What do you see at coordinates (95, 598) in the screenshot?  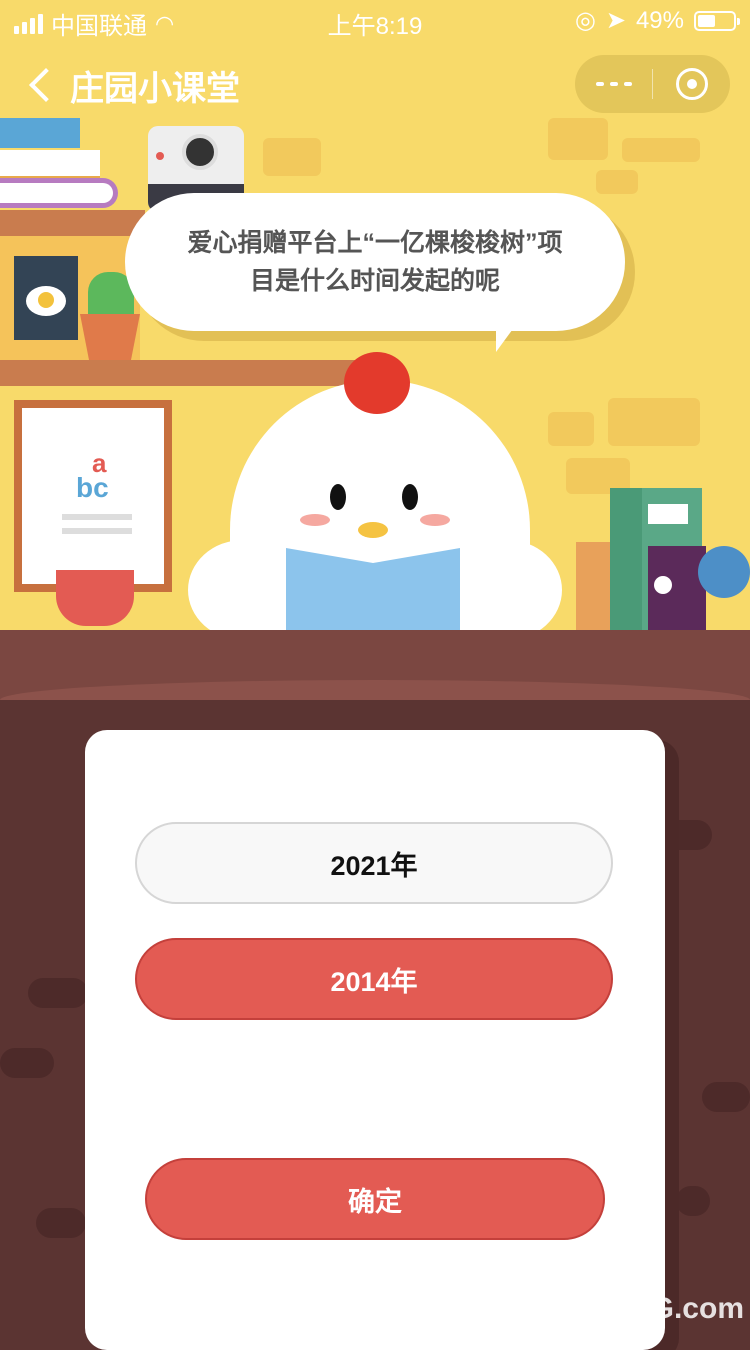 I see `mug-icon` at bounding box center [95, 598].